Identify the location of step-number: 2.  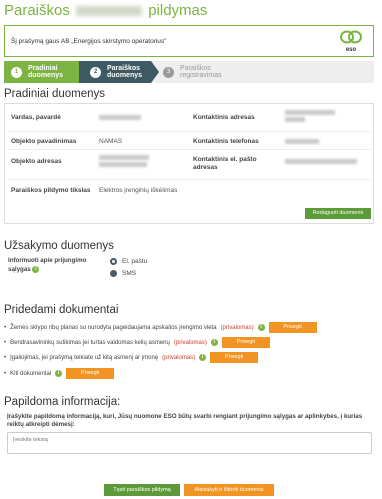
(95, 72).